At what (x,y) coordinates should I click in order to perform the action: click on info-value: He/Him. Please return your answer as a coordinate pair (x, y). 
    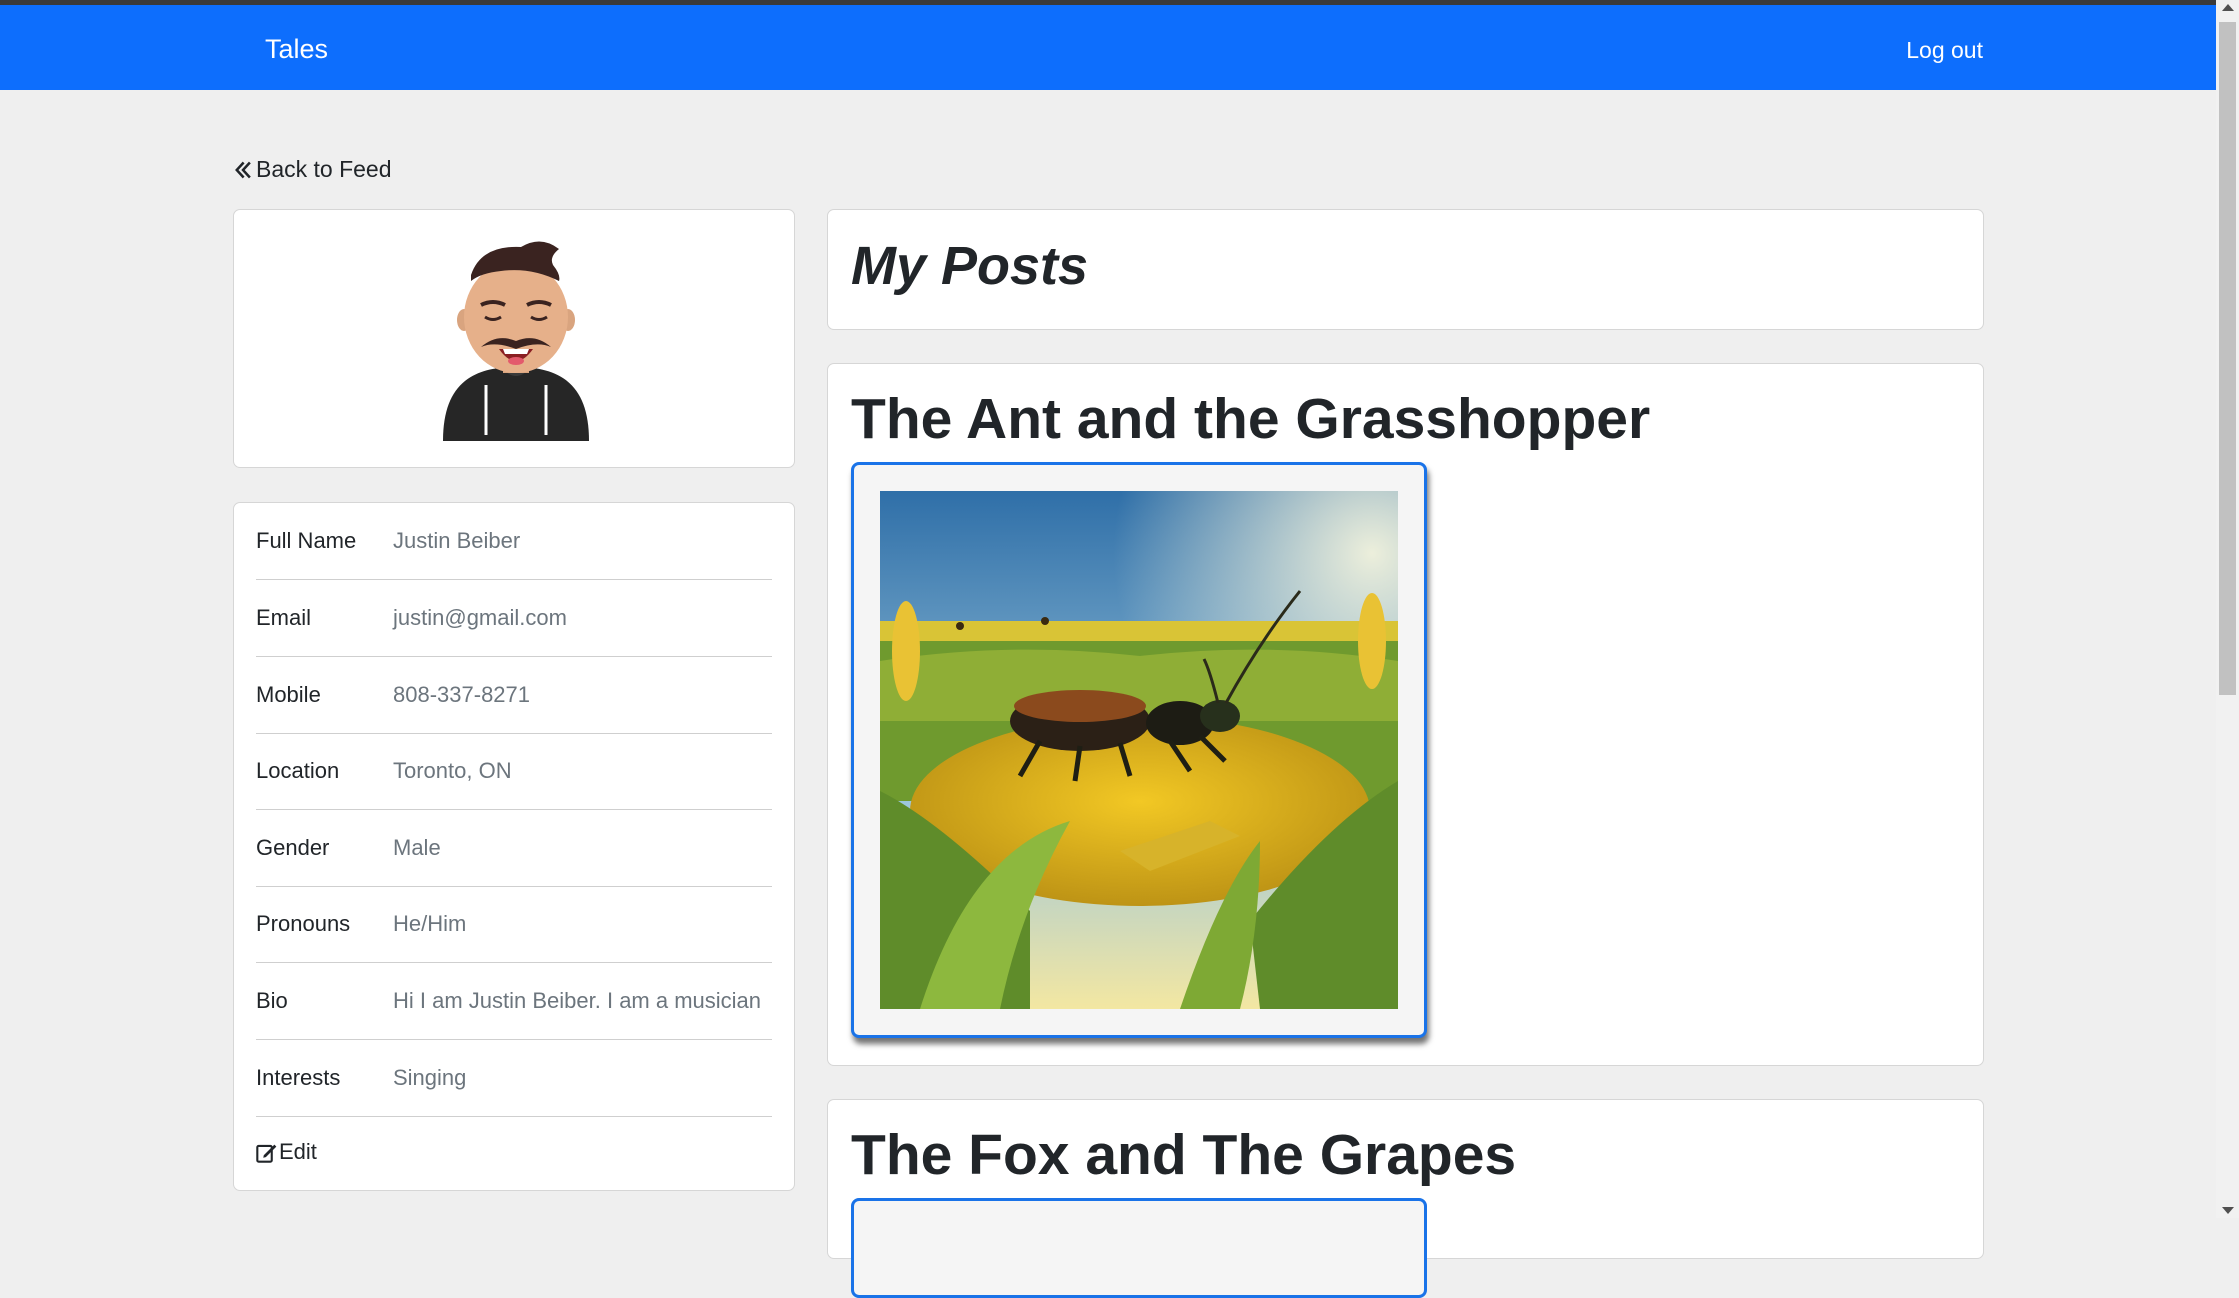
    Looking at the image, I should click on (430, 923).